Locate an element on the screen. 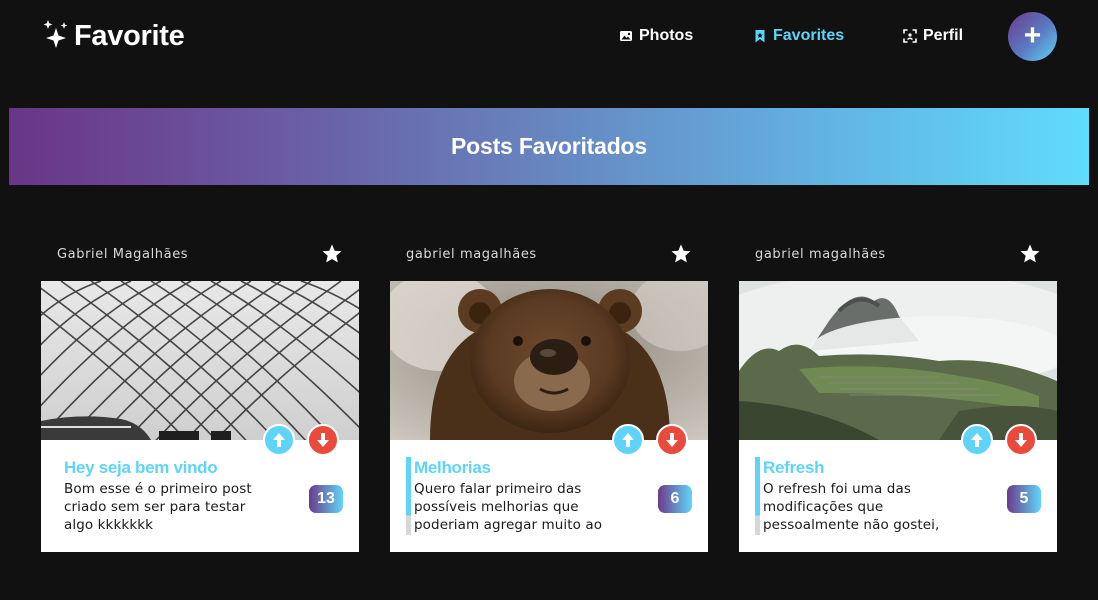 The image size is (1098, 600). vote-count-badge: 13 is located at coordinates (326, 499).